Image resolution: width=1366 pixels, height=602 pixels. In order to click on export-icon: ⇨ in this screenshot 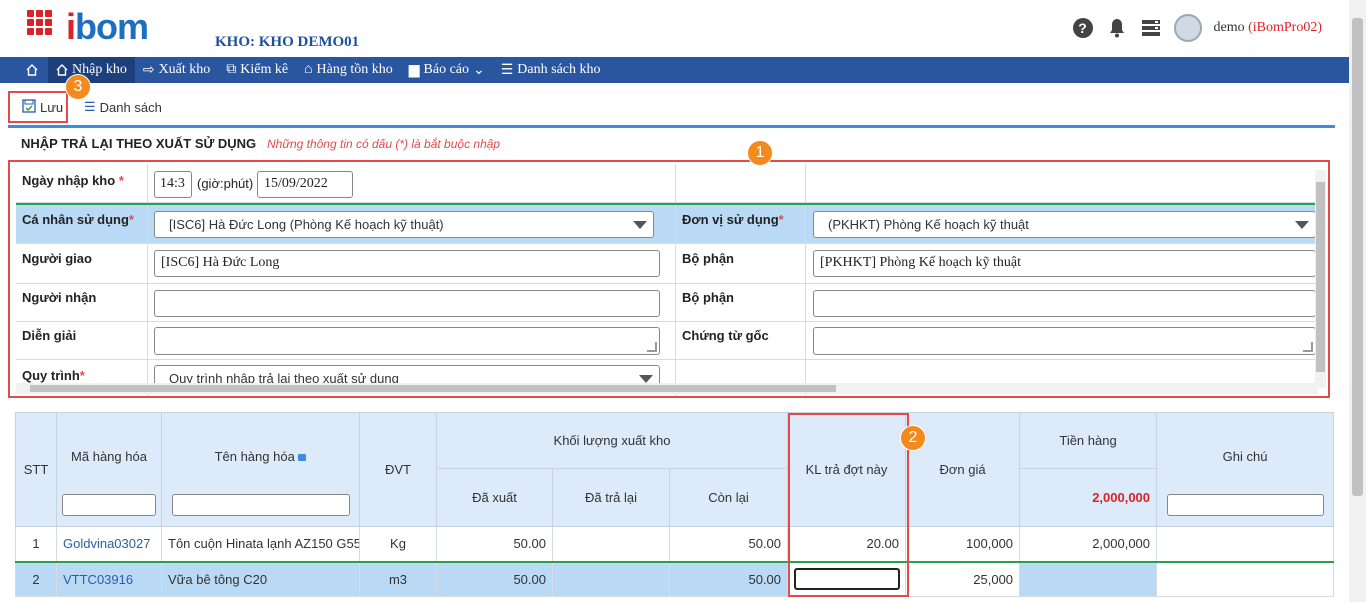, I will do `click(148, 70)`.